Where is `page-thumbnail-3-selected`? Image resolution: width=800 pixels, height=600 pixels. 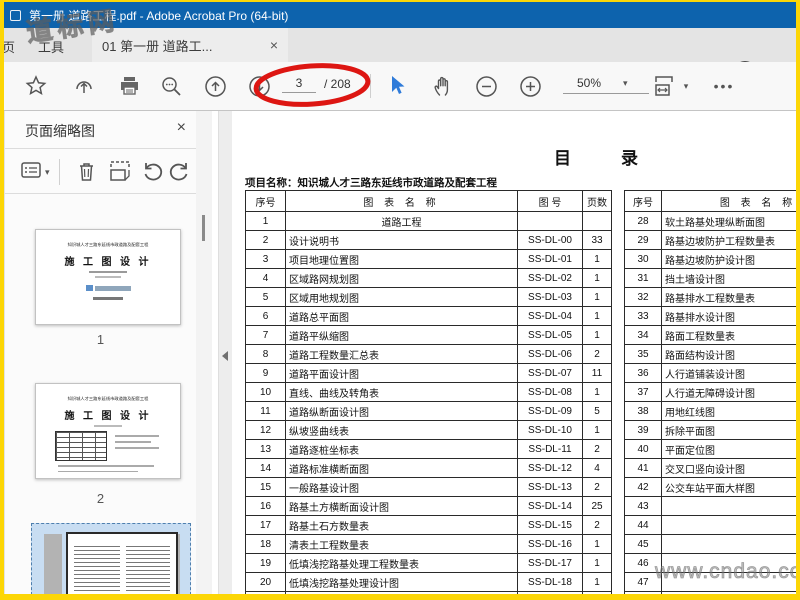
page-thumbnail-3-selected is located at coordinates (111, 559).